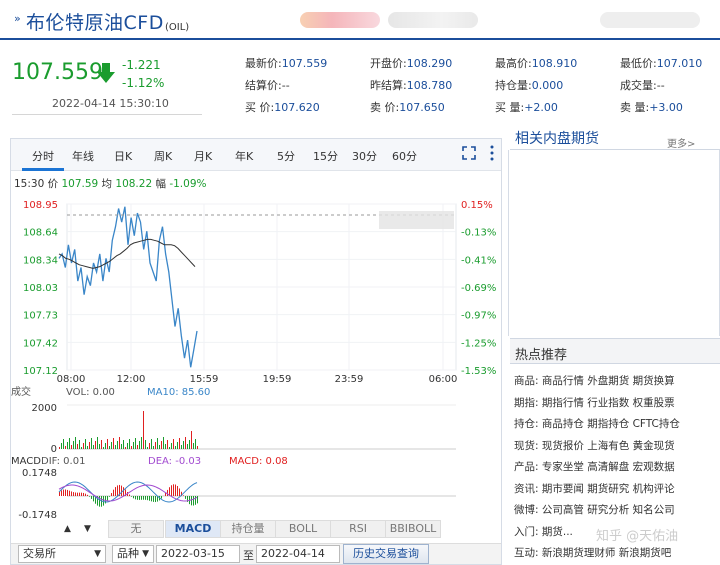 The width and height of the screenshot is (720, 565). What do you see at coordinates (614, 243) in the screenshot?
I see `related-futures-panel` at bounding box center [614, 243].